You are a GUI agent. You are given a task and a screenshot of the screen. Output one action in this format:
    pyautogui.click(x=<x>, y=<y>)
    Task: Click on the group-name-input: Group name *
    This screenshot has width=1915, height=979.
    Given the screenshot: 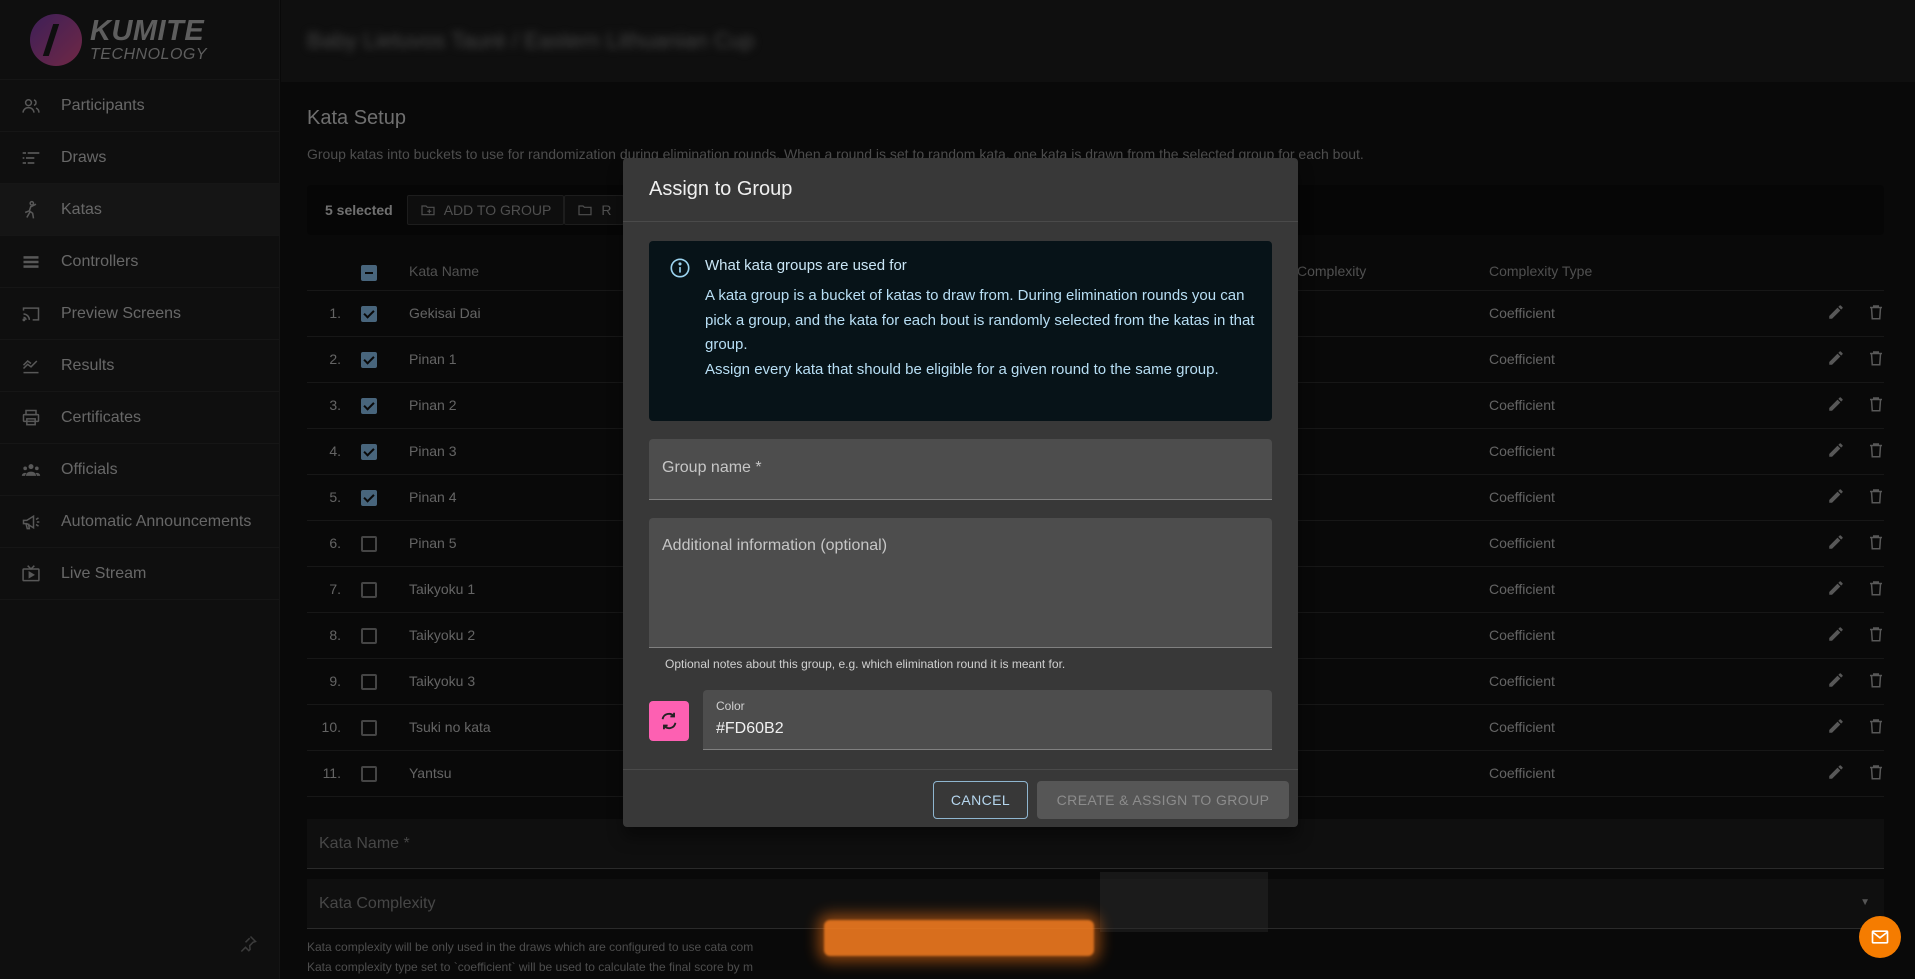 What is the action you would take?
    pyautogui.click(x=960, y=469)
    